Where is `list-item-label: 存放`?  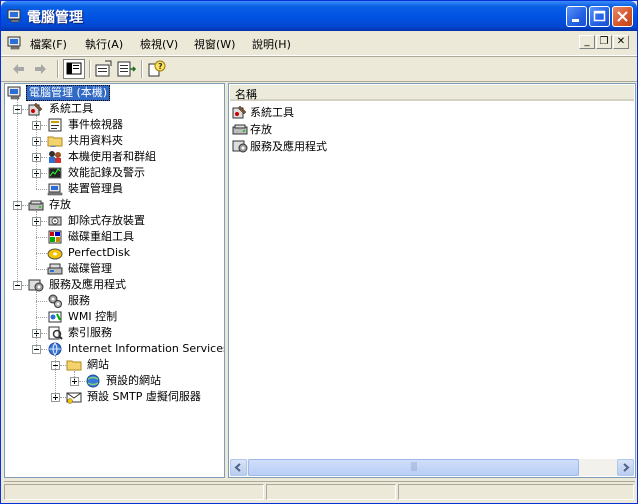 list-item-label: 存放 is located at coordinates (261, 129).